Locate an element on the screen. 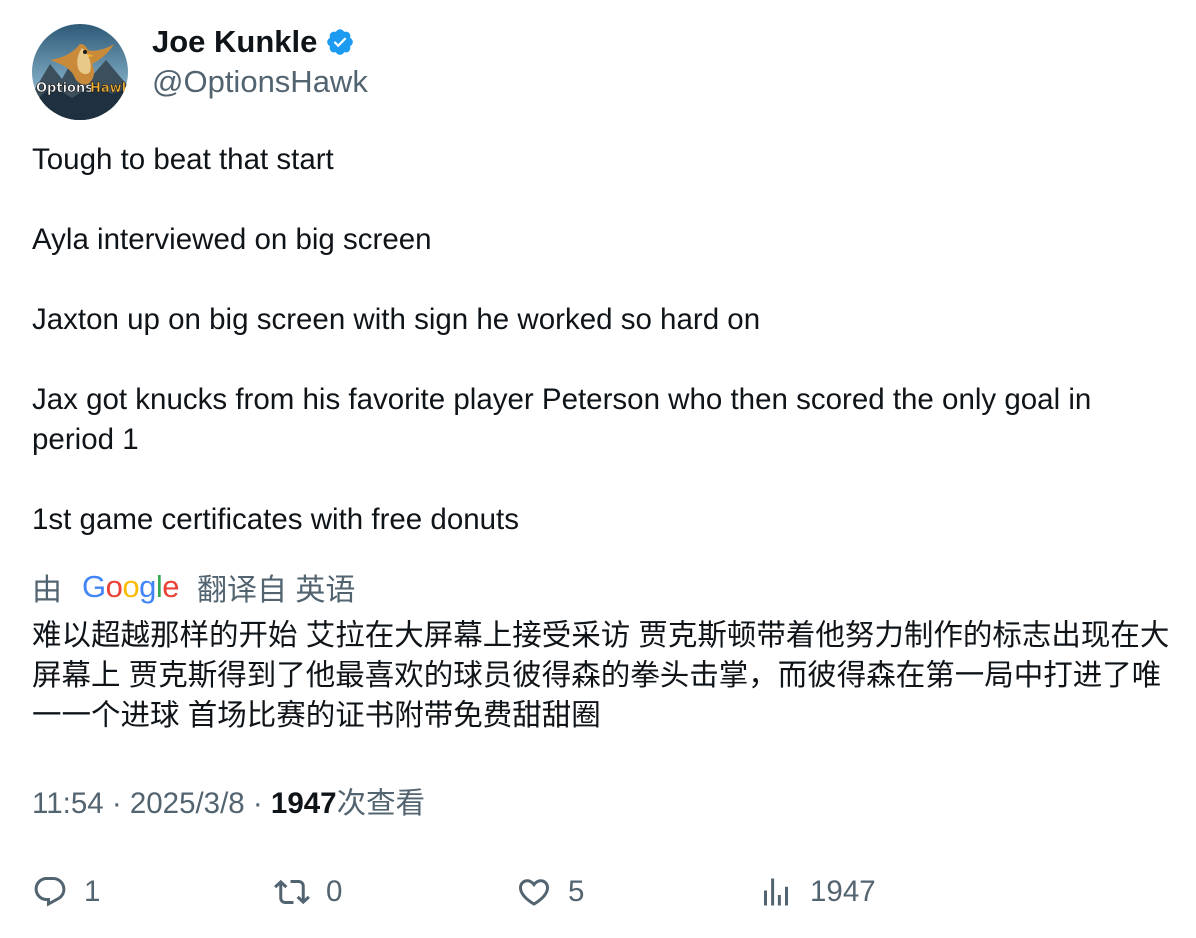 This screenshot has height=938, width=1196. avatar: Options Hawk is located at coordinates (80, 72).